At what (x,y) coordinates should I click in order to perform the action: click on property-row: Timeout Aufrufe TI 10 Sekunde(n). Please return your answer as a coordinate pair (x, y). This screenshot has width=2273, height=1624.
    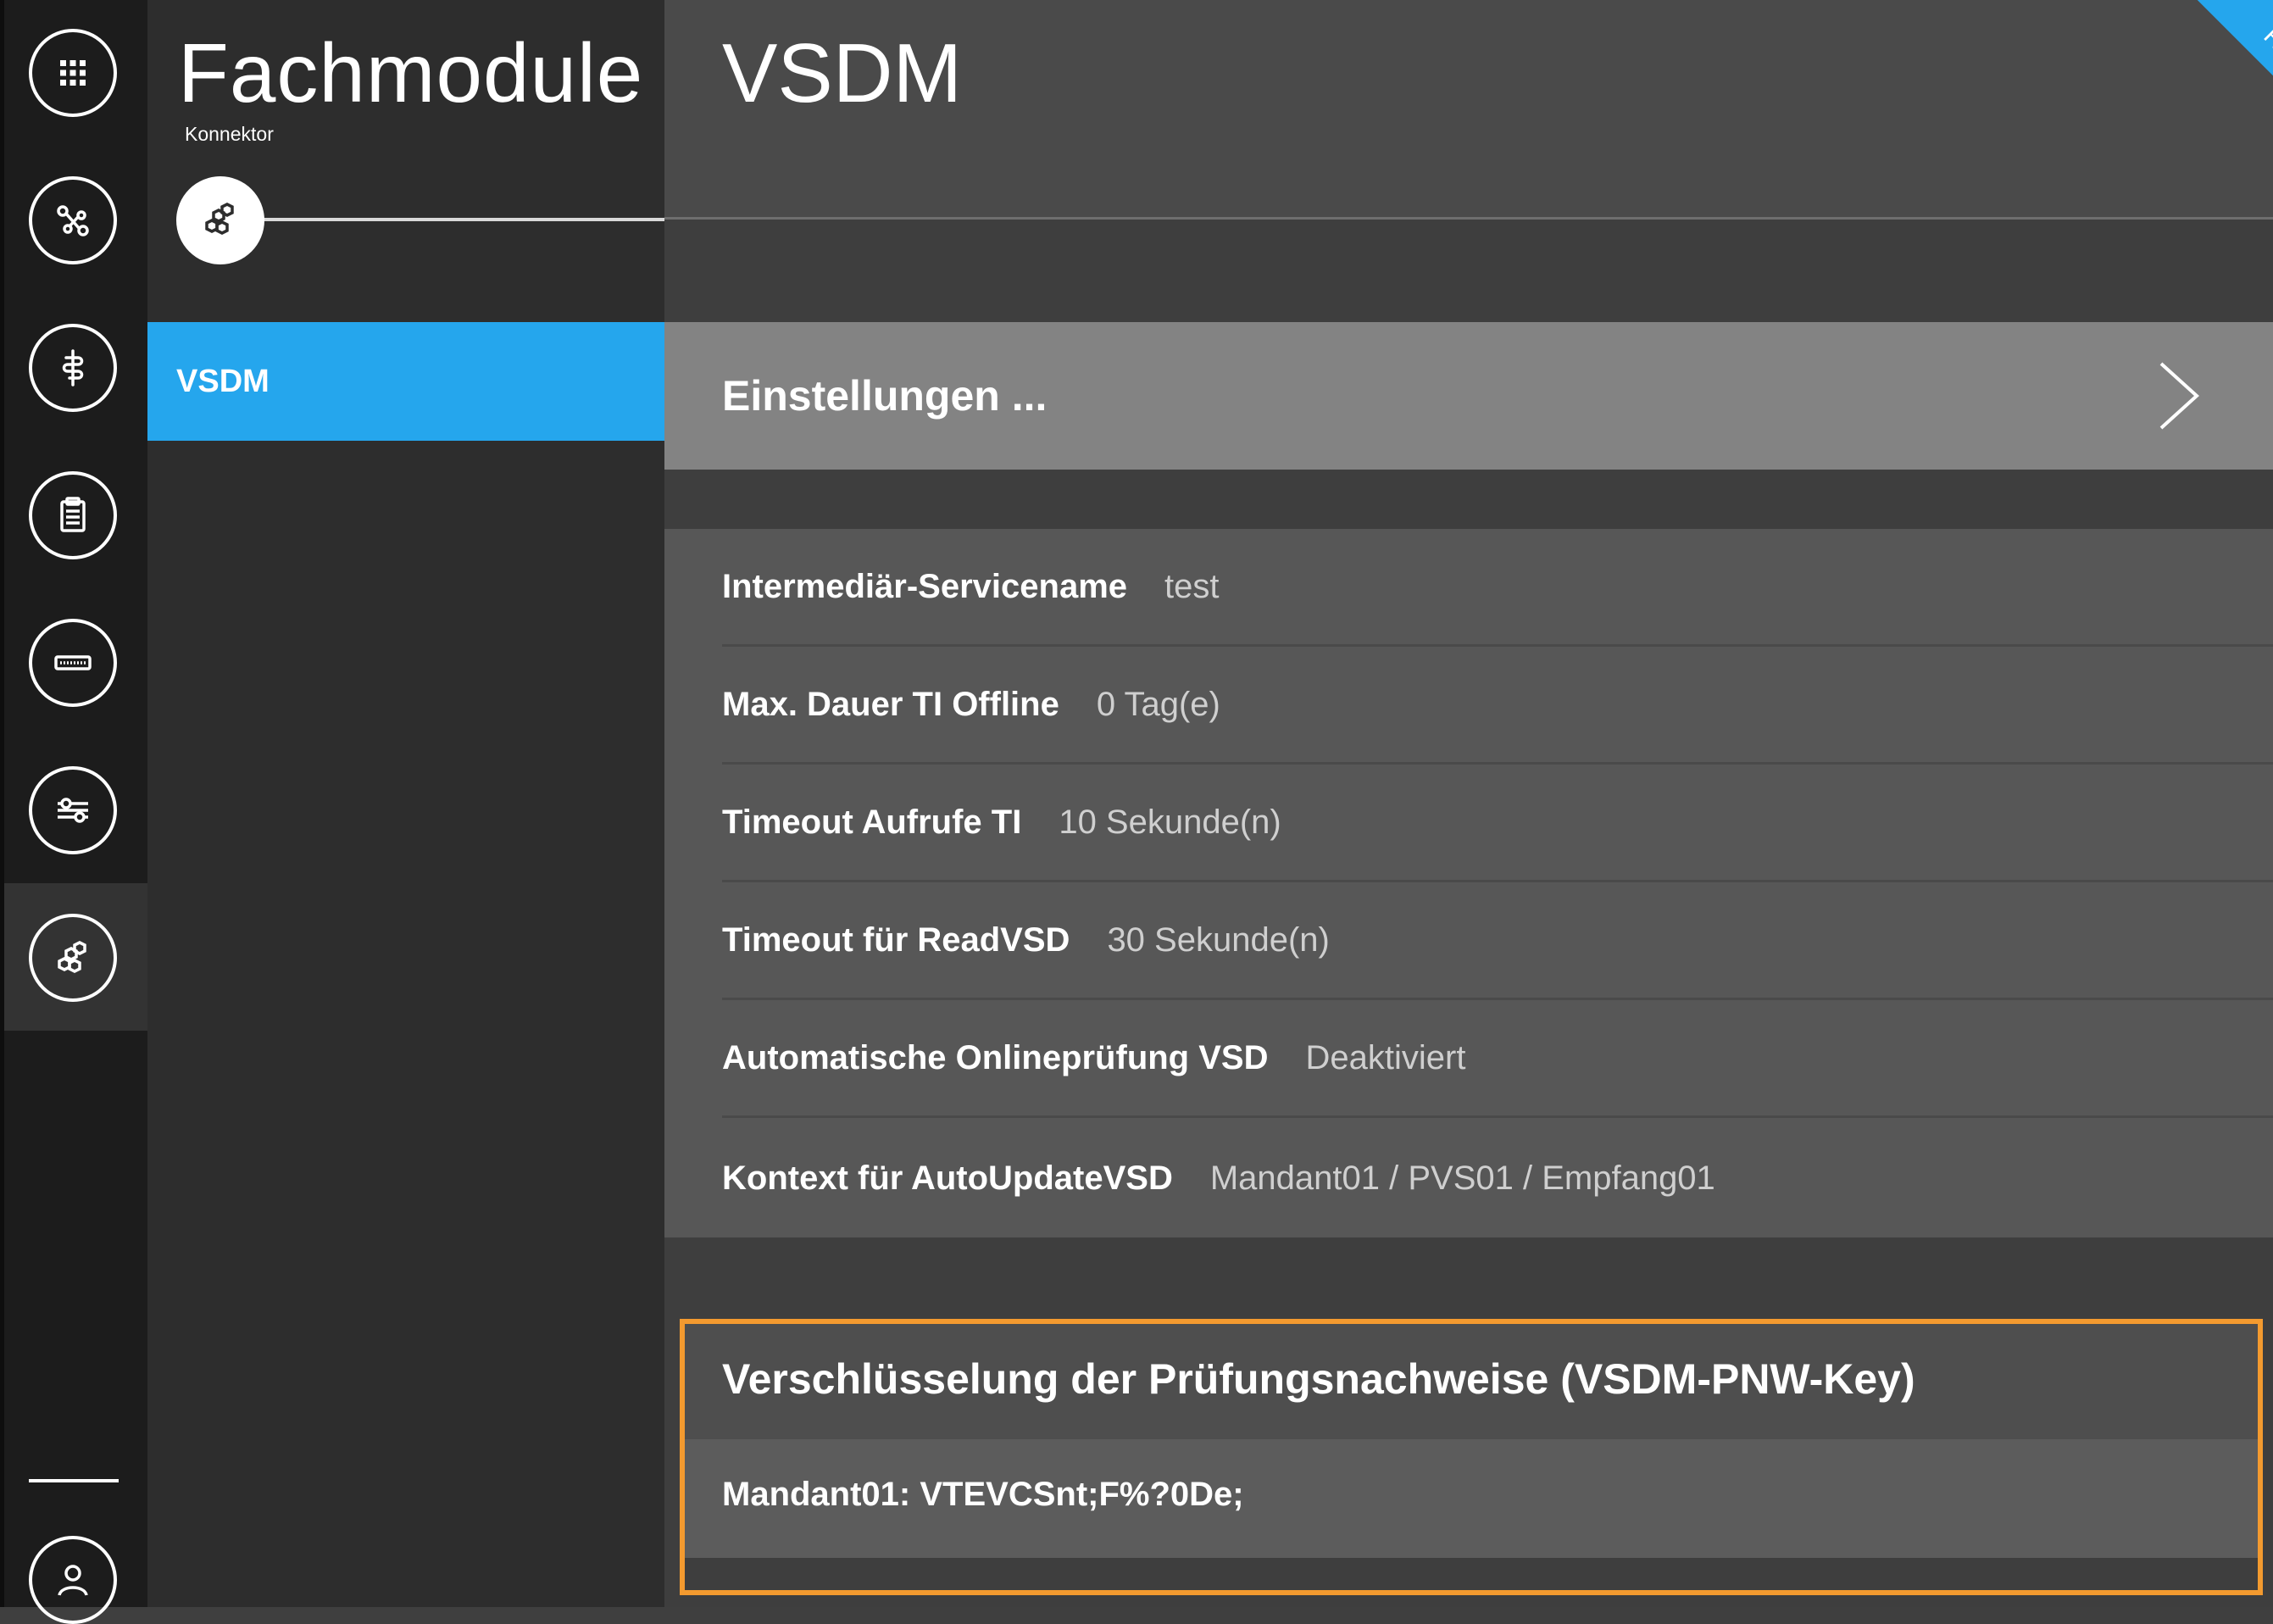
    Looking at the image, I should click on (1497, 824).